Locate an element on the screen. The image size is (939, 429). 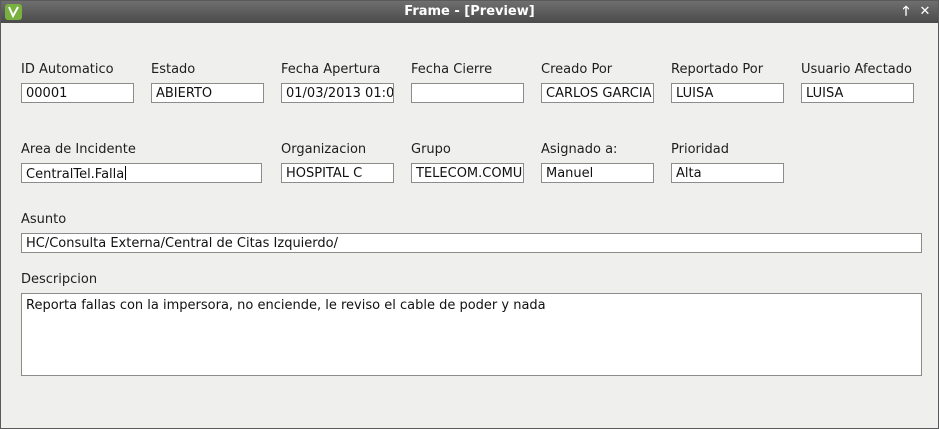
window-title: Frame - [Preview] is located at coordinates (469, 11).